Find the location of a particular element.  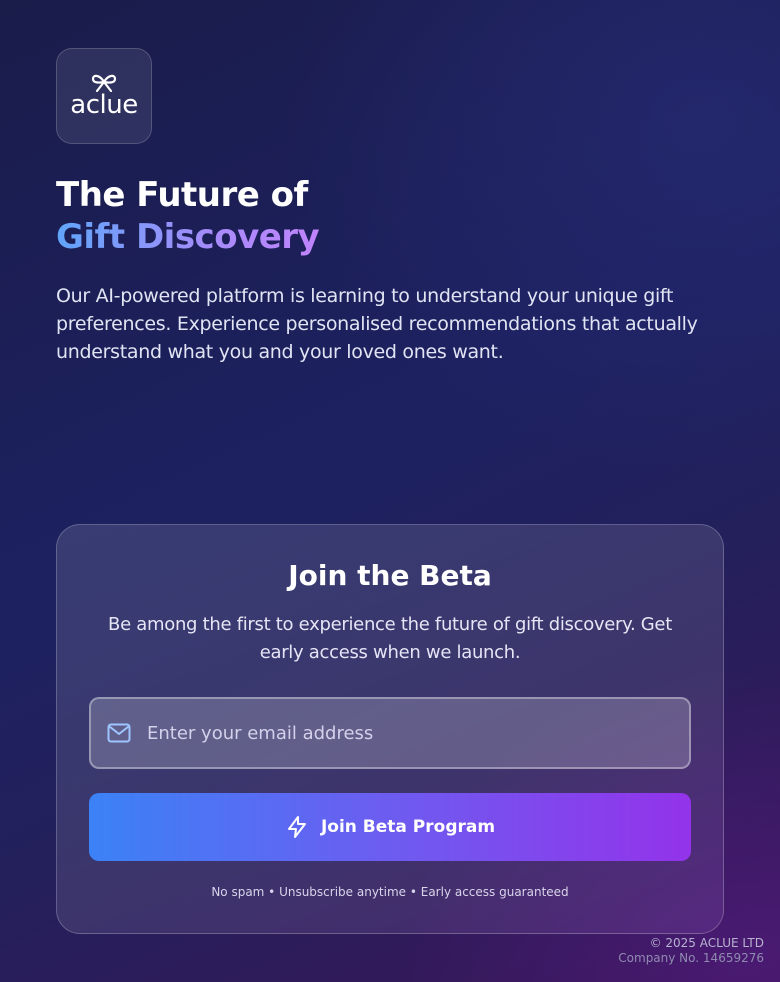

email-input is located at coordinates (418, 733).